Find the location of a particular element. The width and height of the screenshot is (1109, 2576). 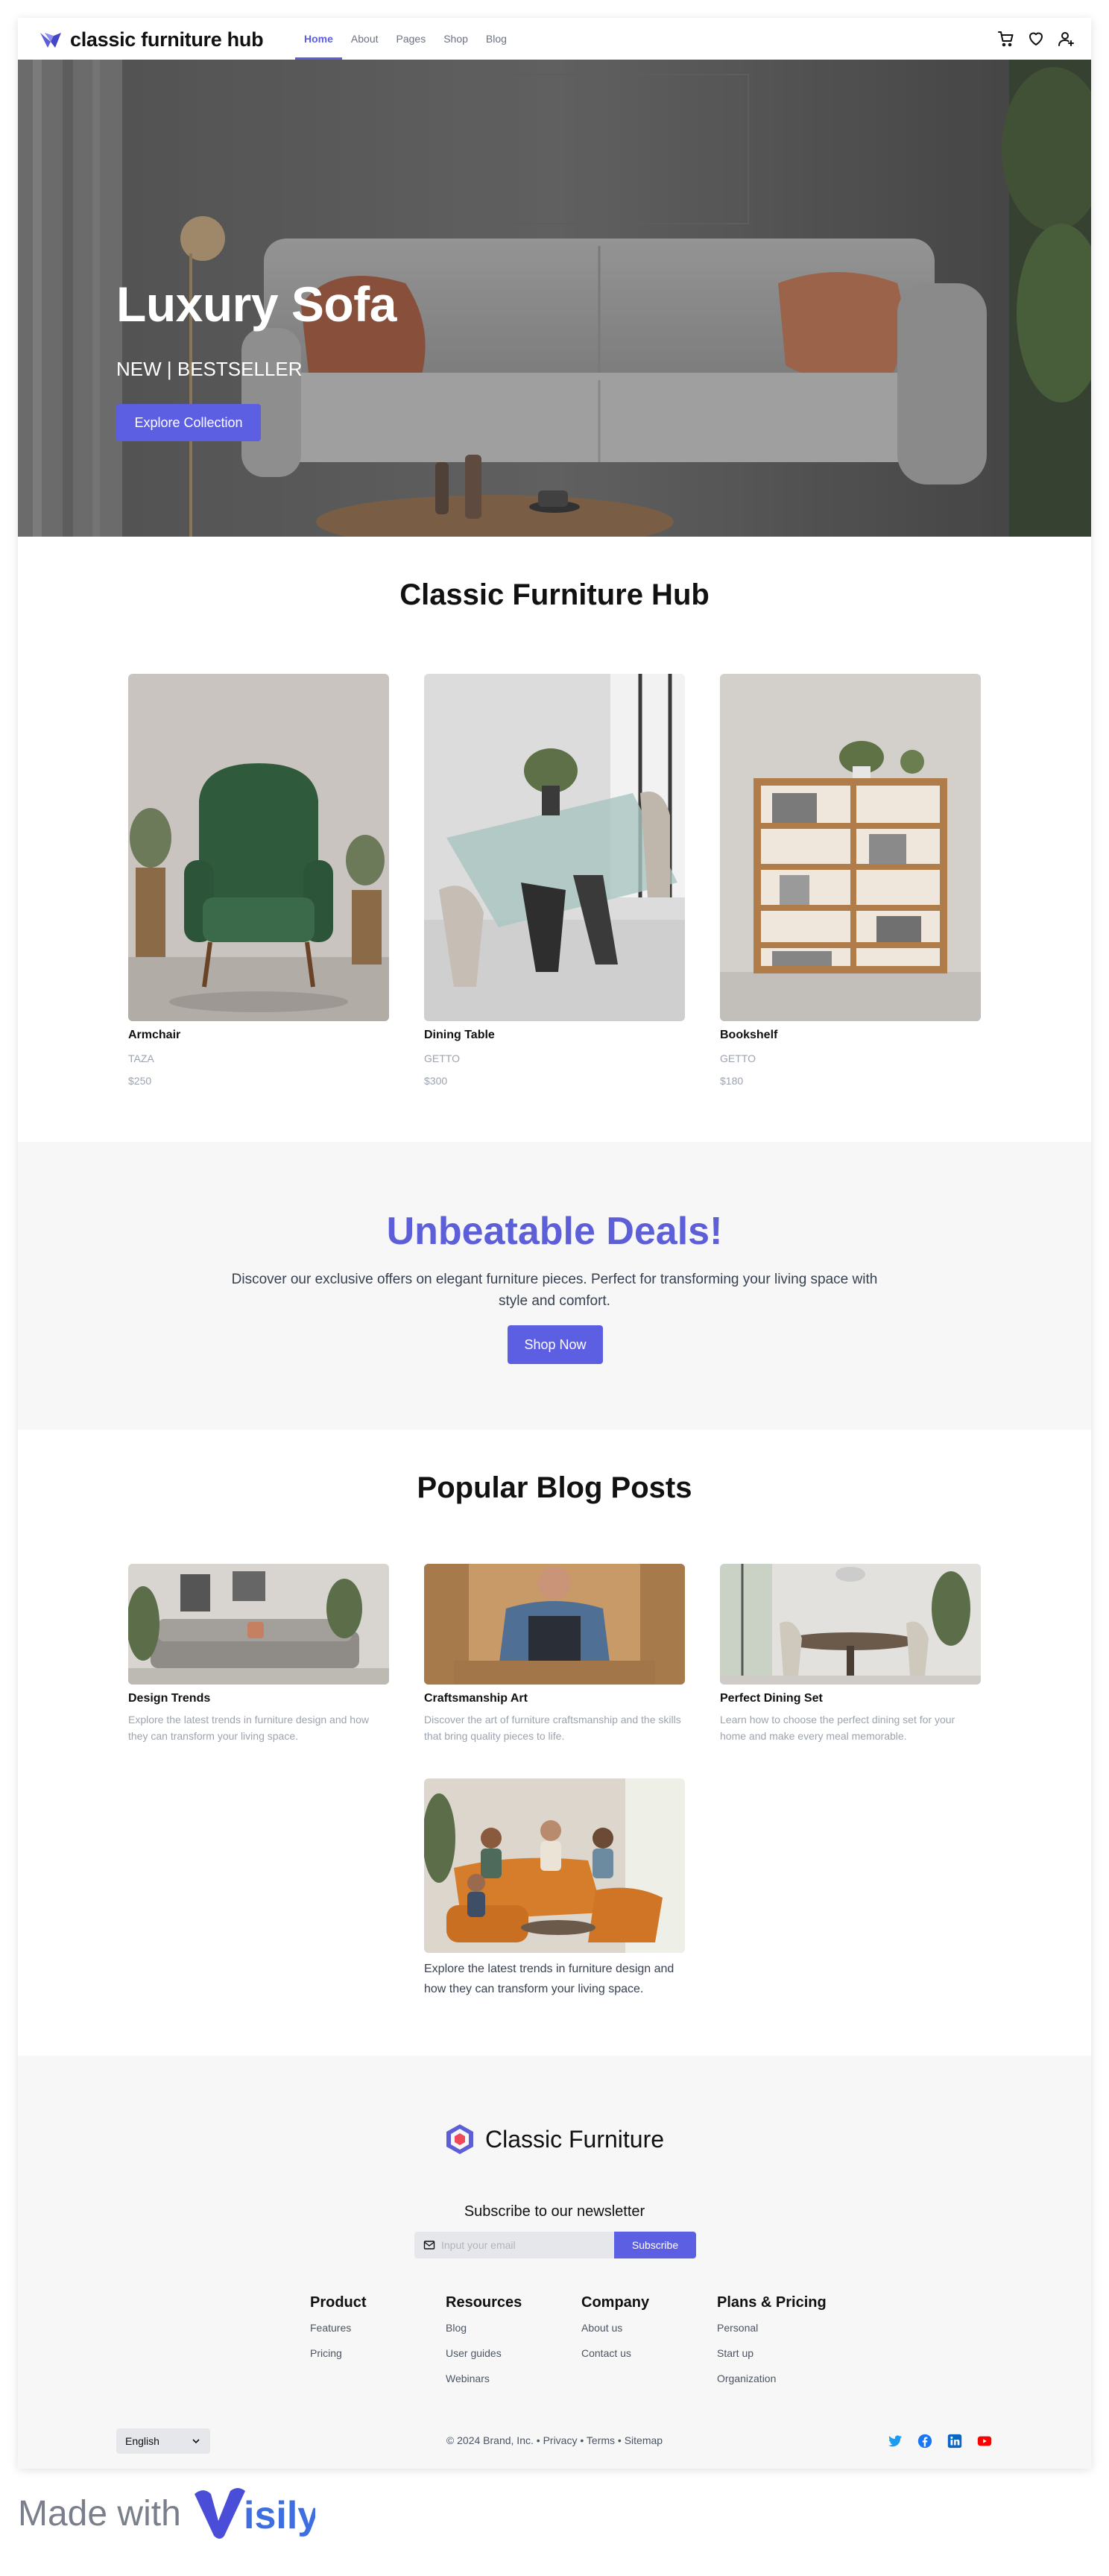

nav-about: About is located at coordinates (365, 39).